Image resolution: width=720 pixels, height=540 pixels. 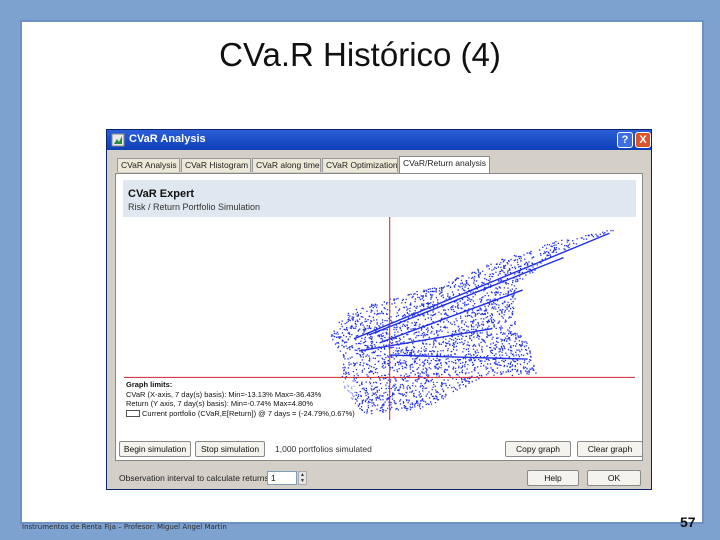 I want to click on slide-title: CVa.R Histórico (4), so click(x=360, y=54).